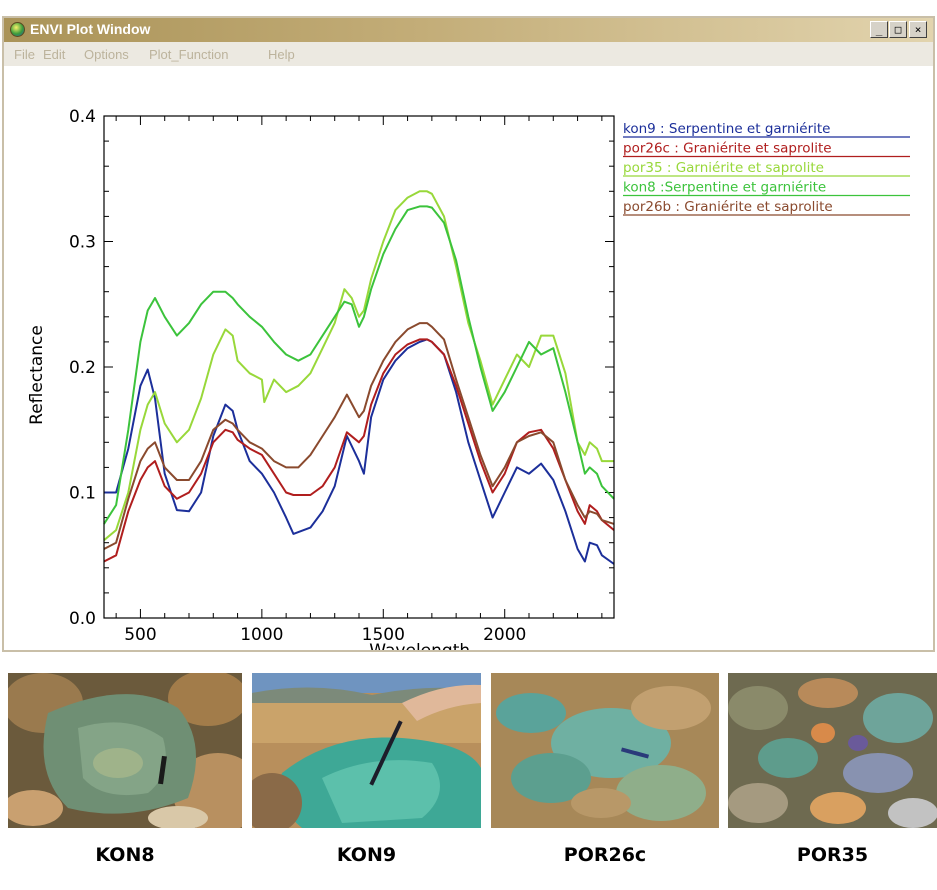 This screenshot has width=937, height=890. What do you see at coordinates (17, 29) in the screenshot?
I see `envi-app-icon` at bounding box center [17, 29].